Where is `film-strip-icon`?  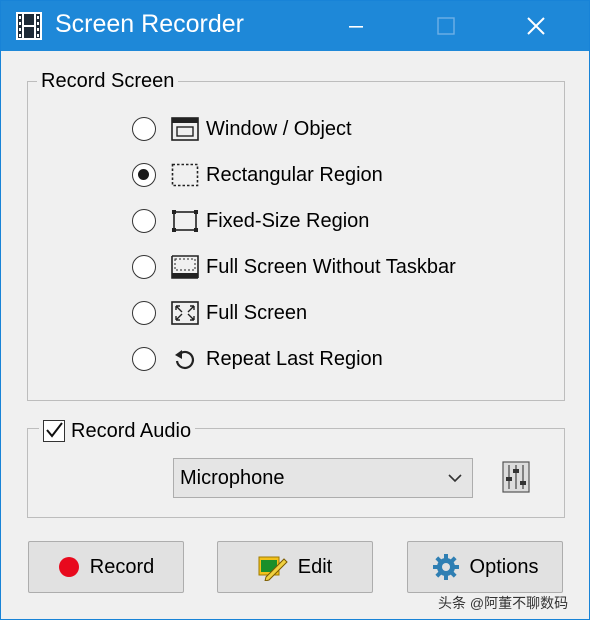
film-strip-icon is located at coordinates (29, 26).